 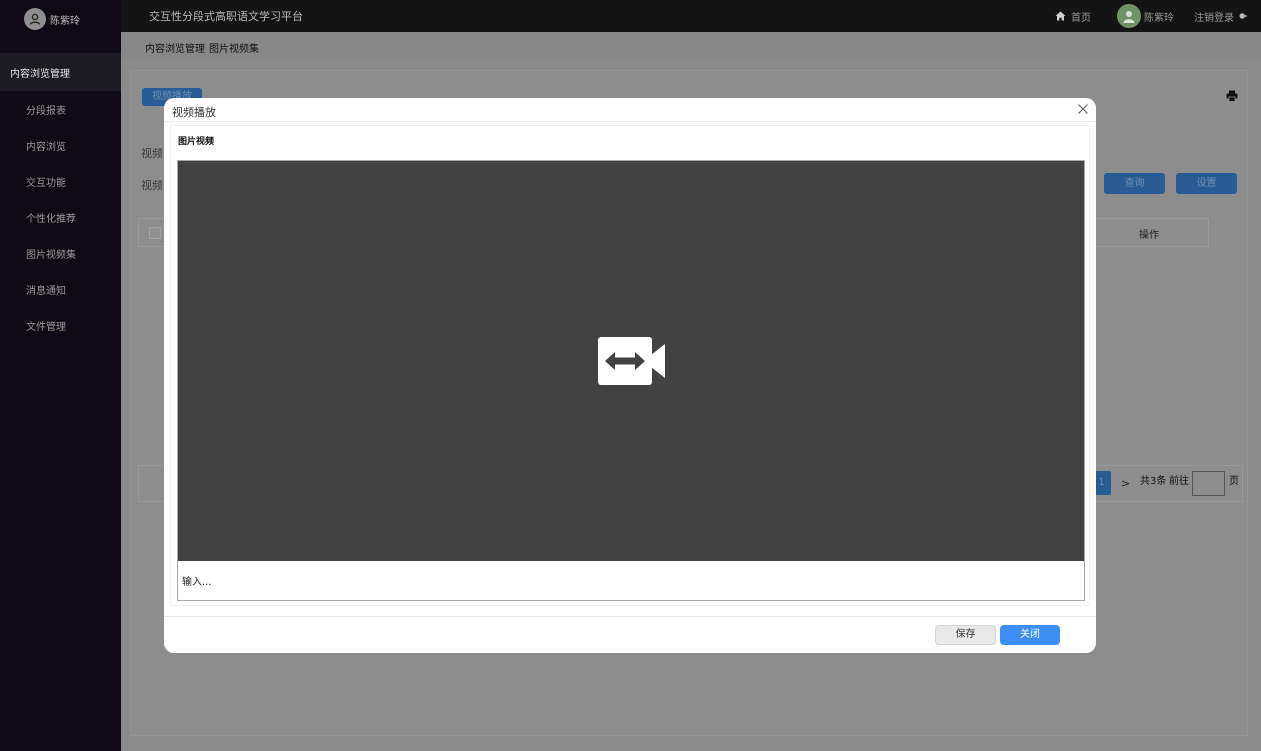 What do you see at coordinates (155, 233) in the screenshot?
I see `select-all-checkbox` at bounding box center [155, 233].